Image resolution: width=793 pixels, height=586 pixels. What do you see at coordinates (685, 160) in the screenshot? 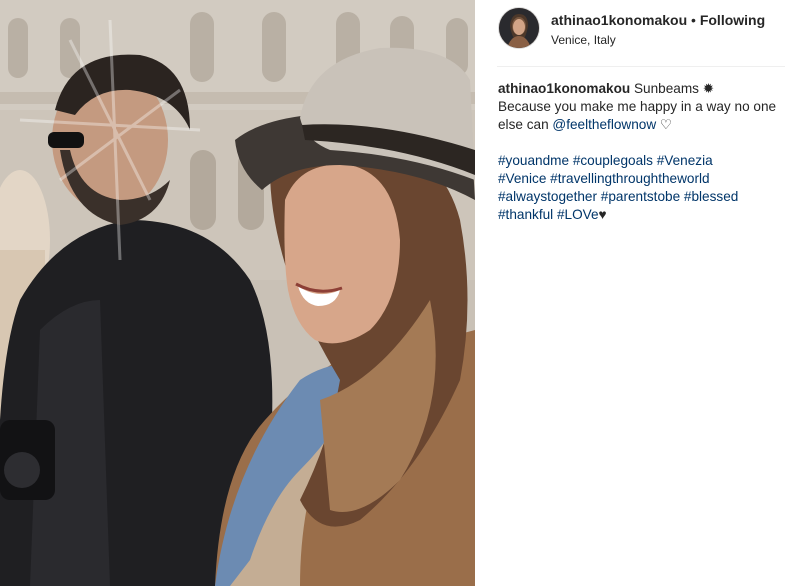
I see `hashtag-link: #Venezia` at bounding box center [685, 160].